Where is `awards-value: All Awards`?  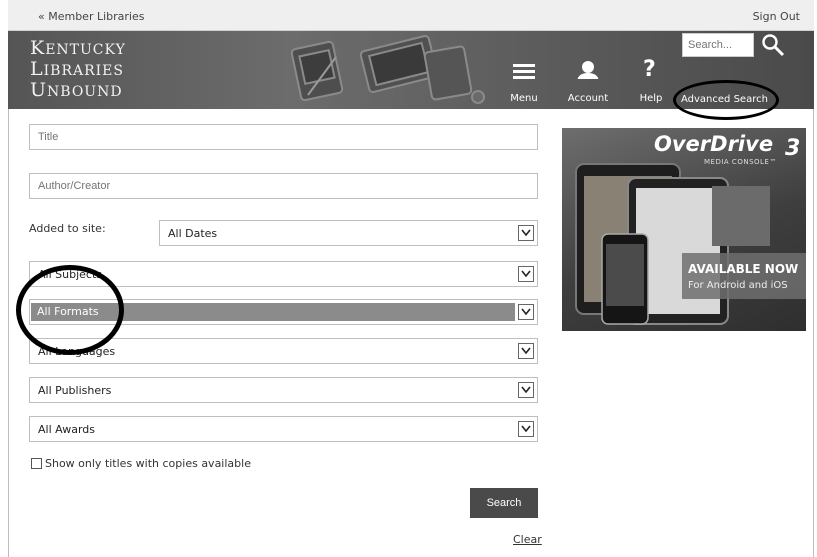 awards-value: All Awards is located at coordinates (66, 429).